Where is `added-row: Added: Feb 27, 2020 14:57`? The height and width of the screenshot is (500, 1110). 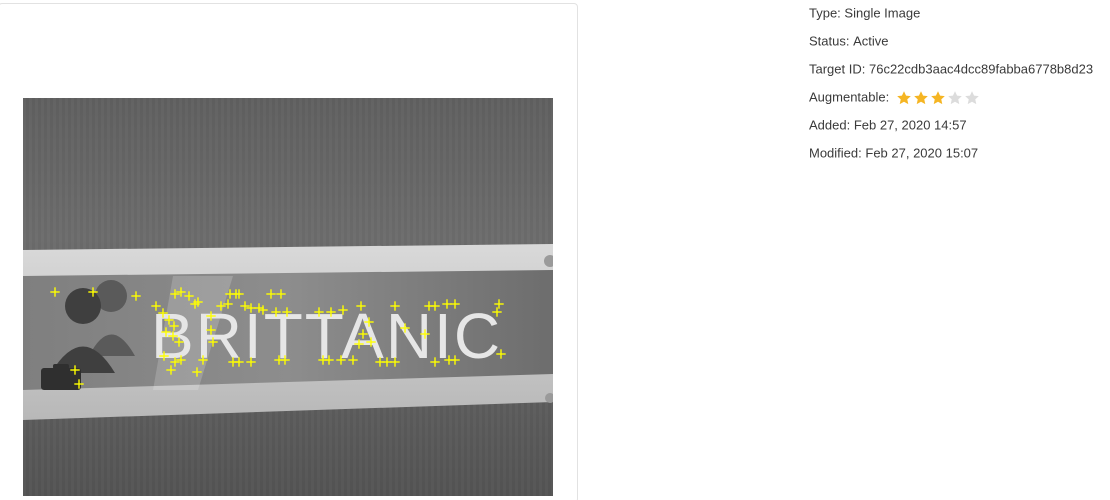
added-row: Added: Feb 27, 2020 14:57 is located at coordinates (959, 130).